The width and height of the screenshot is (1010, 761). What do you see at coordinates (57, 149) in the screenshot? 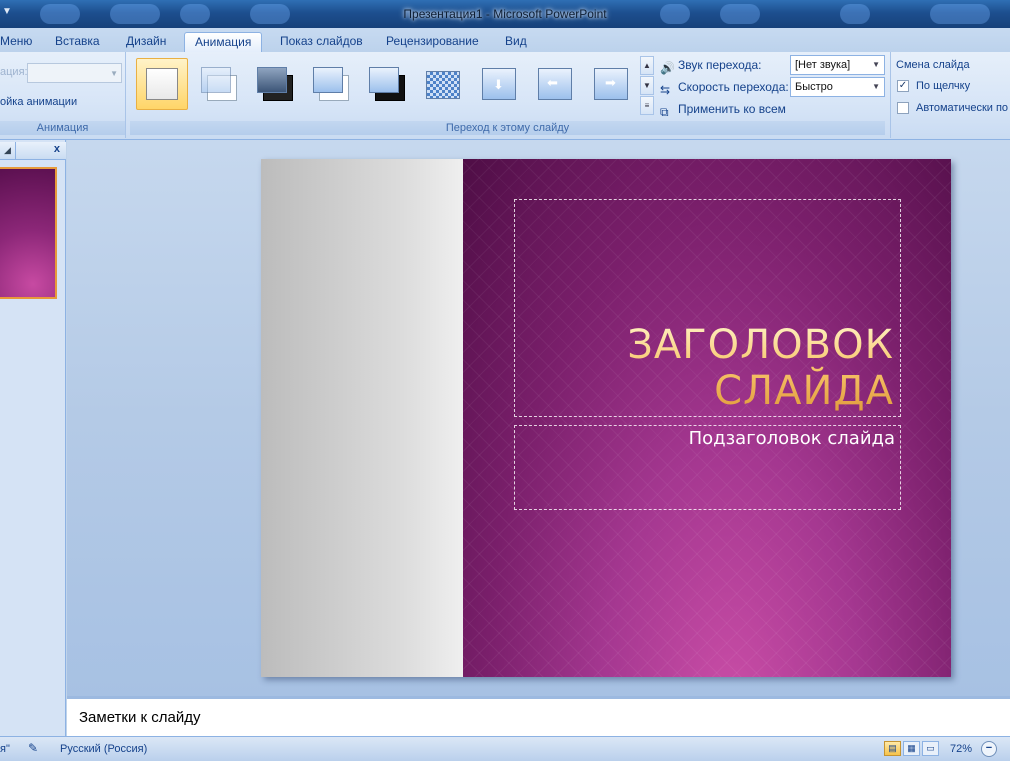
I see `close-icon: x` at bounding box center [57, 149].